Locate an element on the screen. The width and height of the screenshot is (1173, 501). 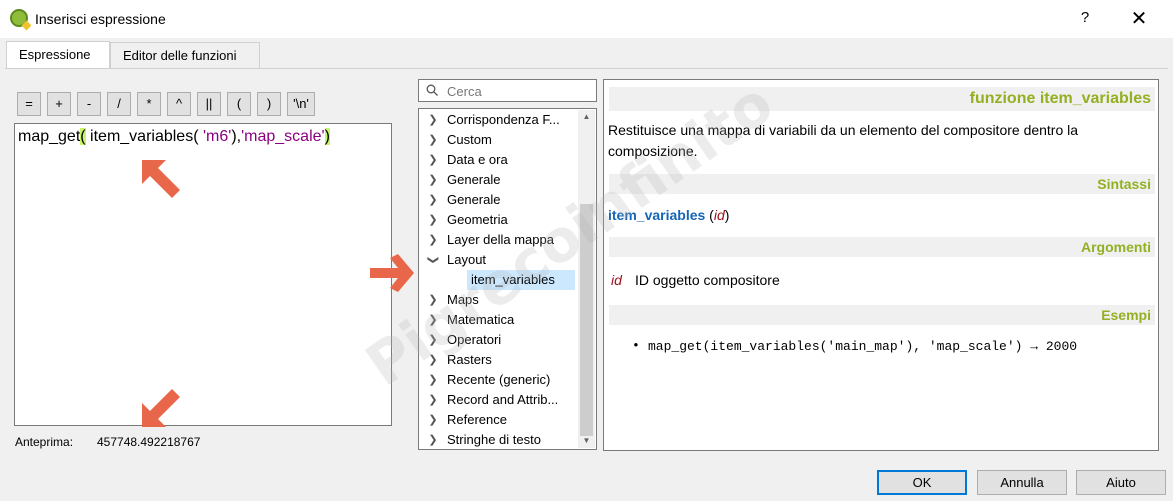
tree-item-stringhe-di-testo: ❯ Stringhe di testo is located at coordinates (499, 439).